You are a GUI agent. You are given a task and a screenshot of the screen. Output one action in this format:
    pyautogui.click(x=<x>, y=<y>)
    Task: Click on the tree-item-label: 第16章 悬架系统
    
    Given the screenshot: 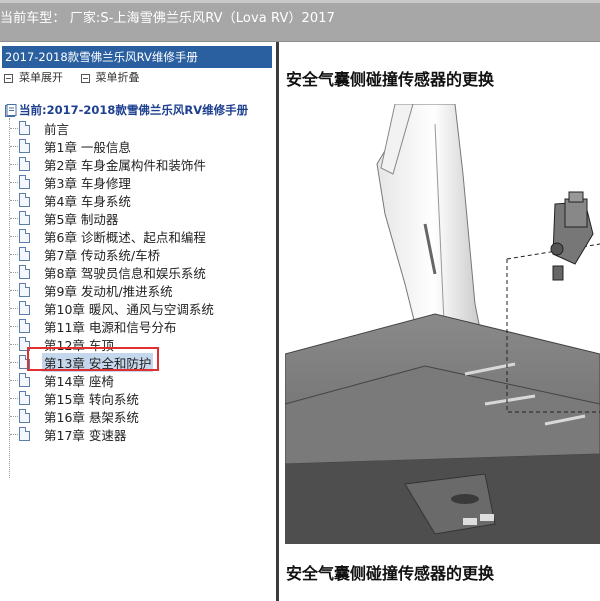 What is the action you would take?
    pyautogui.click(x=91, y=417)
    